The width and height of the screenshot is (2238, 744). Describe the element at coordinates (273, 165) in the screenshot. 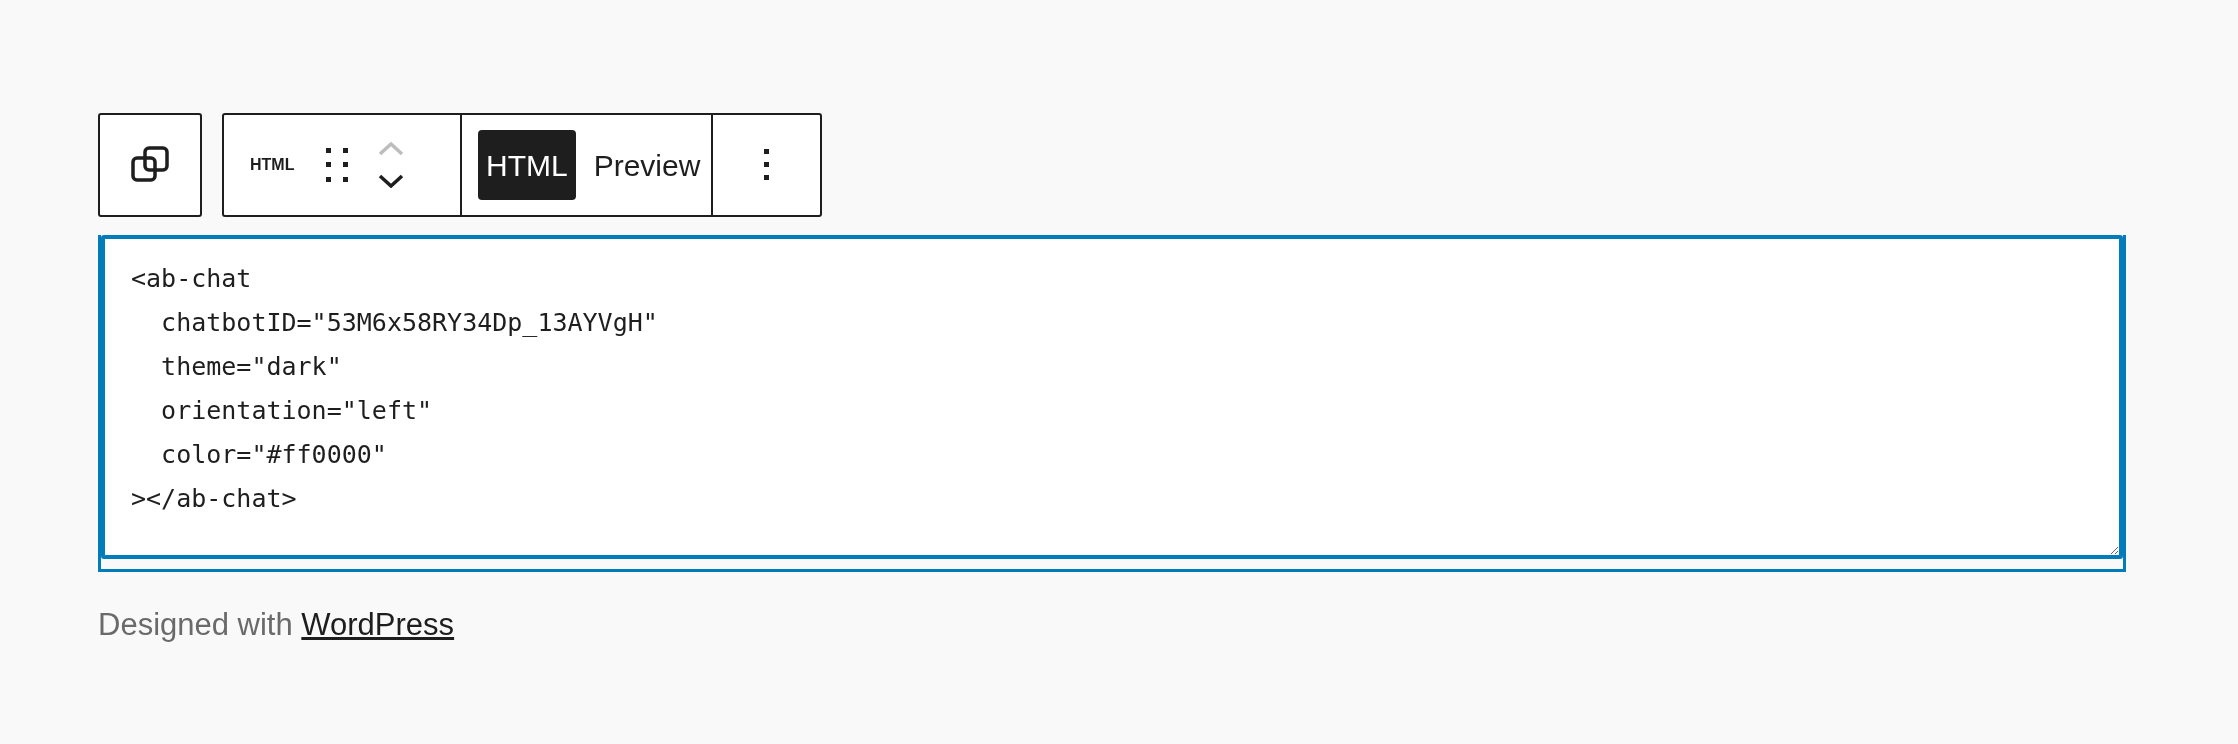

I see `block-type-label: HTML` at that location.